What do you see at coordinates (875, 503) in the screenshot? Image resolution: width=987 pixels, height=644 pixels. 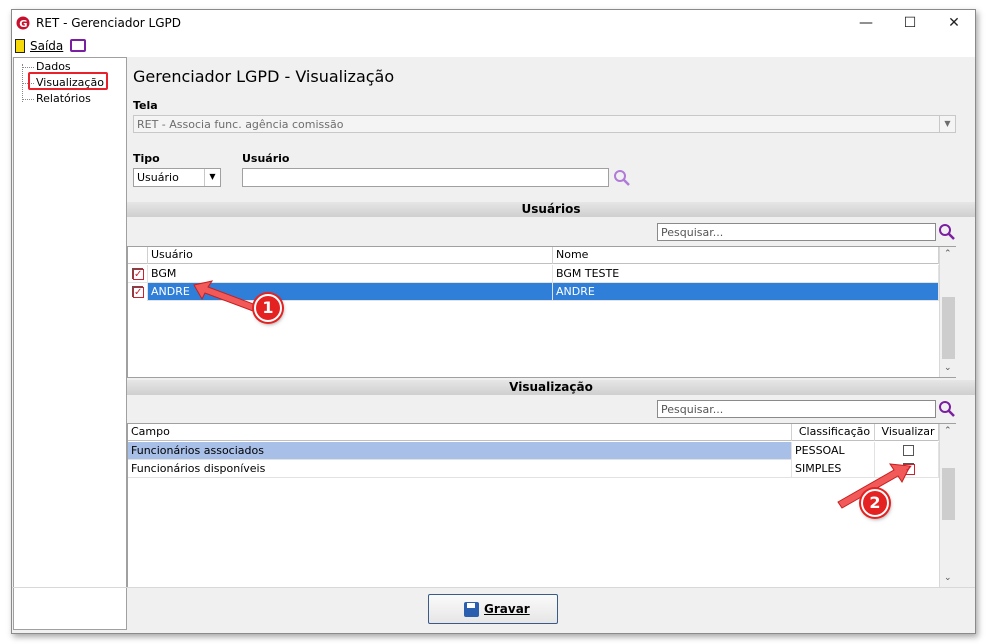 I see `annotation-badge-2: 2` at bounding box center [875, 503].